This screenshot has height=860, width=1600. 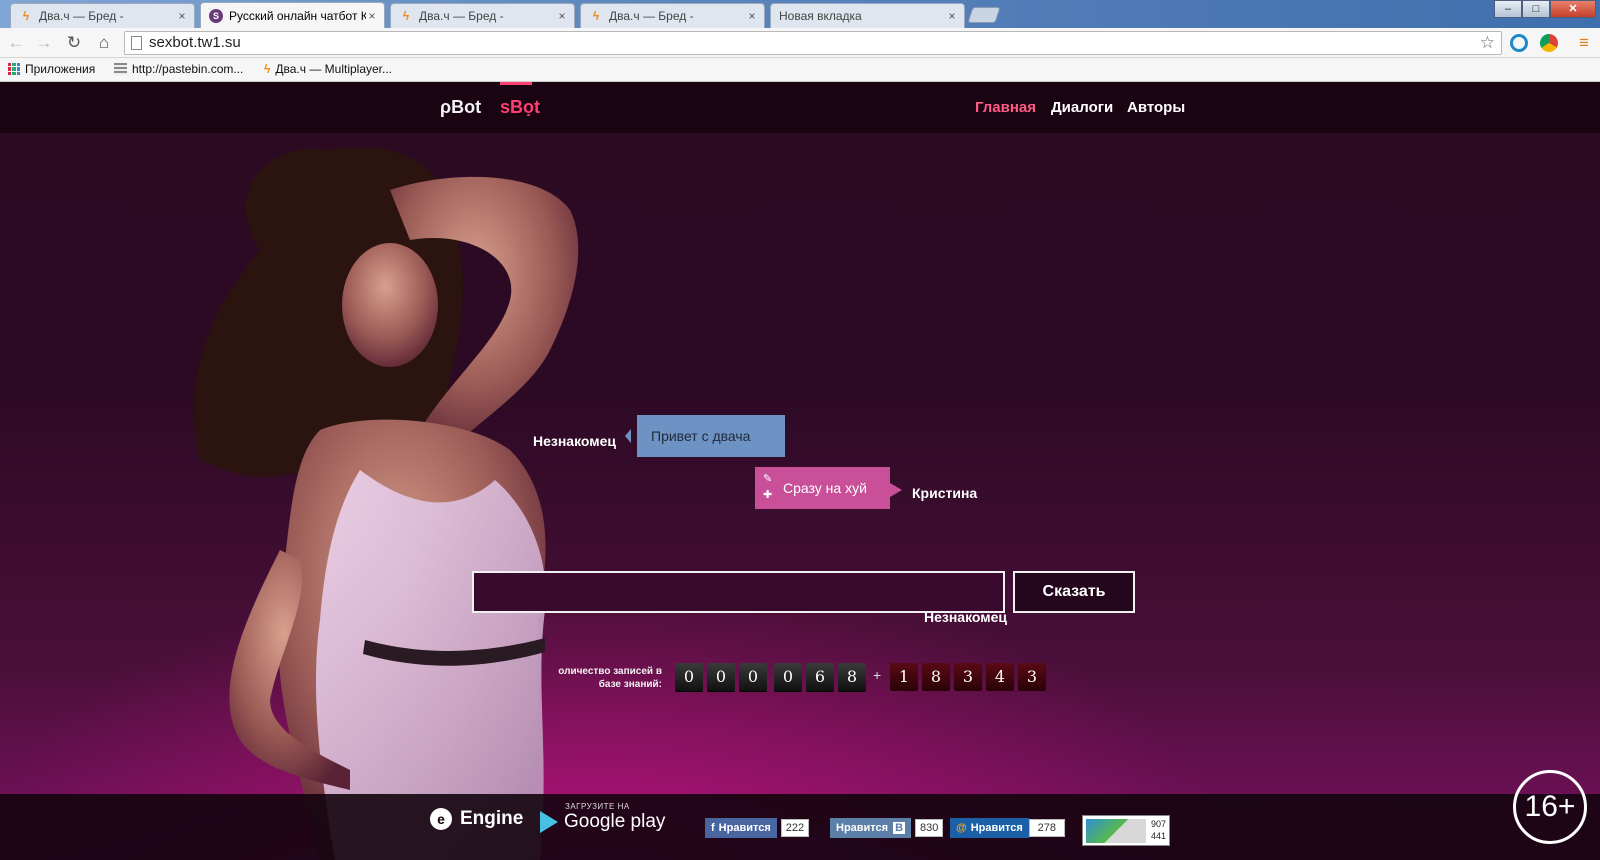 I want to click on bookmark-star-icon: ☆, so click(x=1487, y=43).